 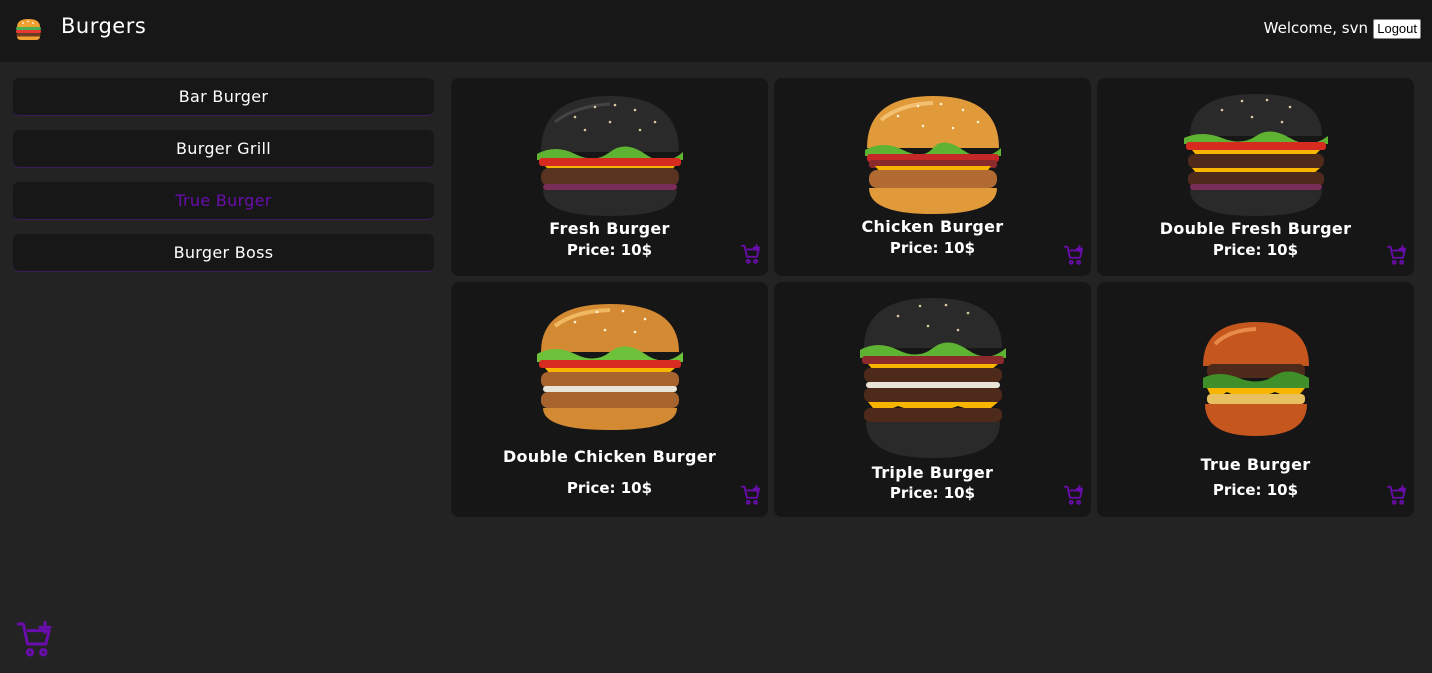 I want to click on sidebar-item-burger-grill: Burger Grill, so click(x=223, y=149).